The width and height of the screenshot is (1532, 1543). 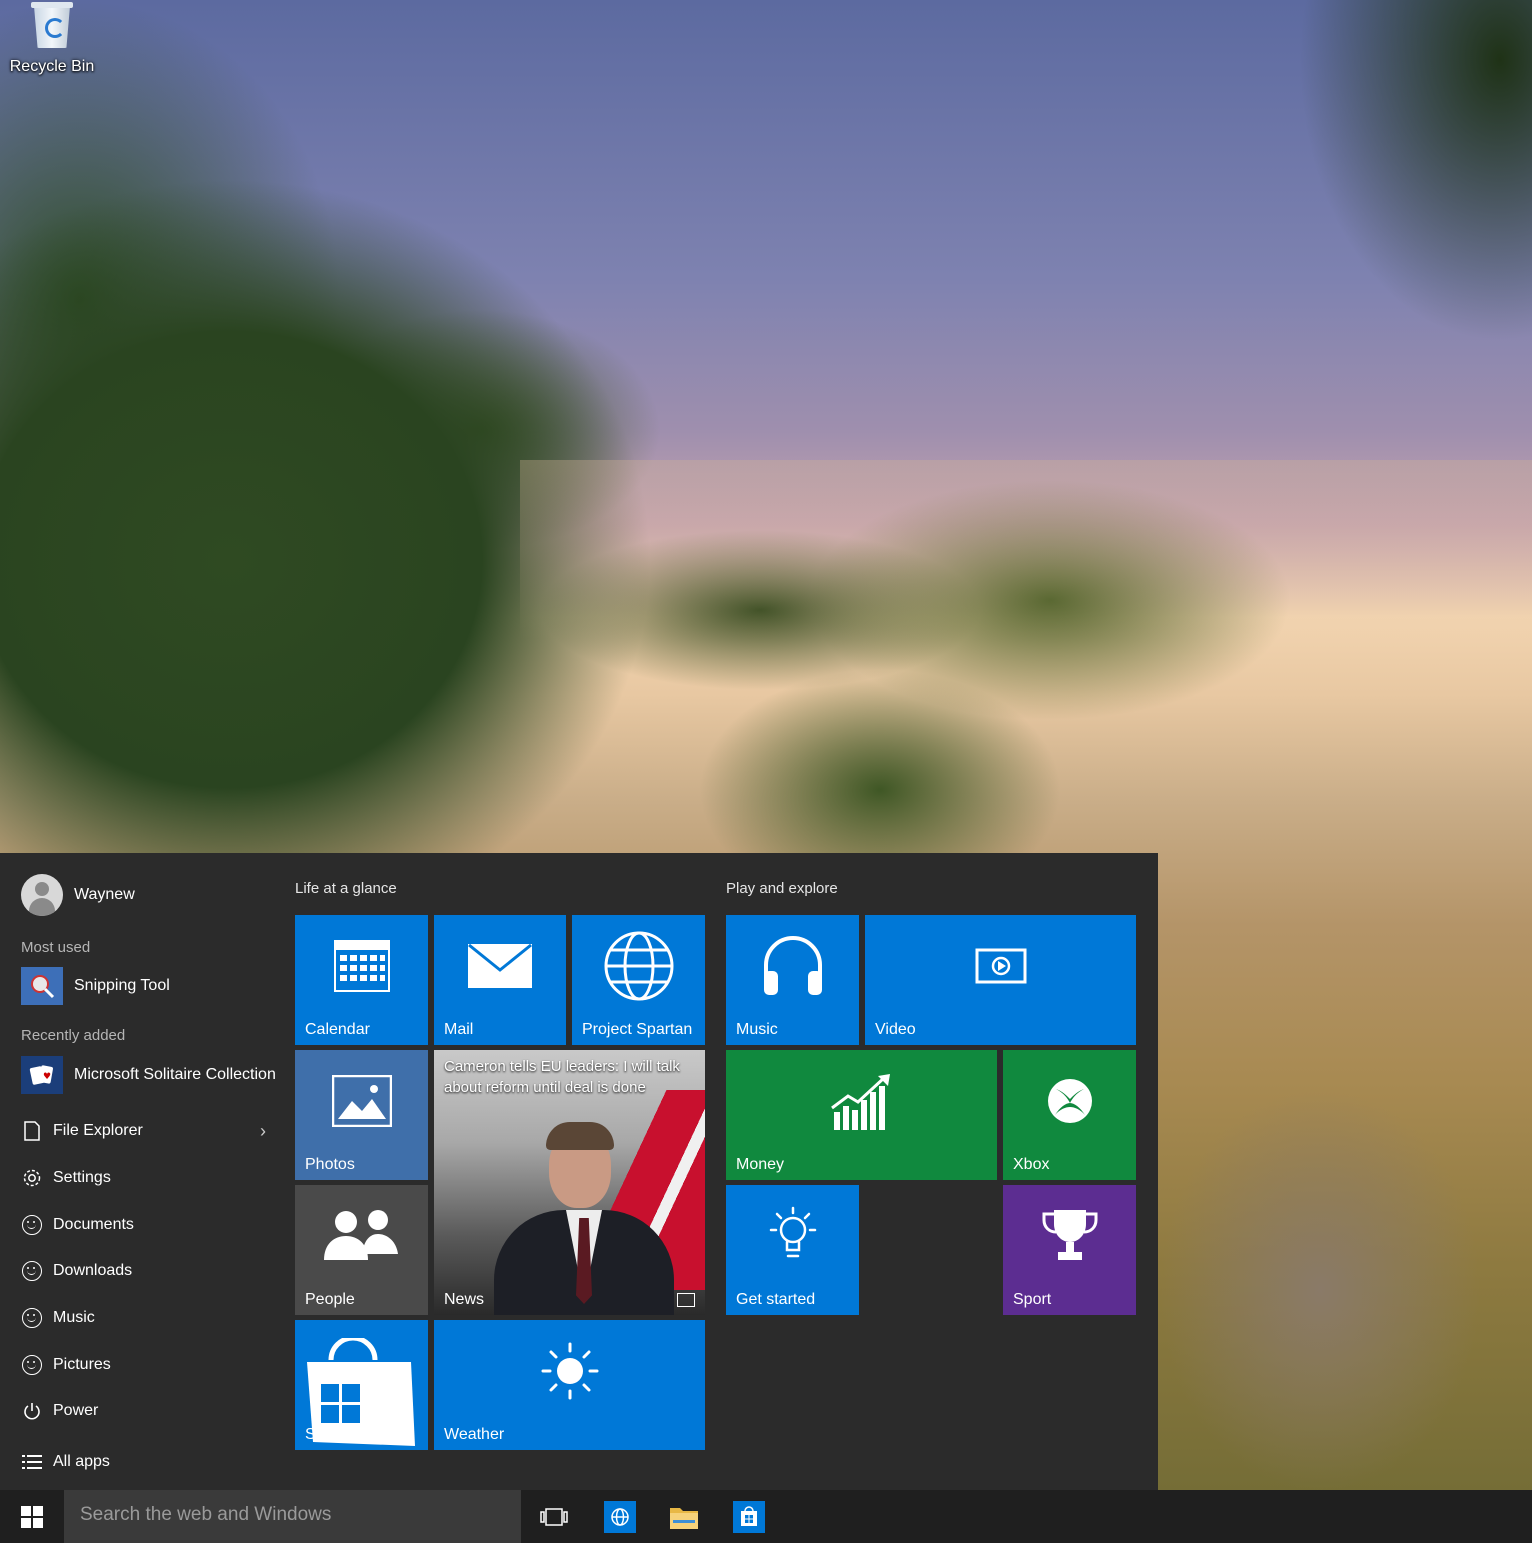 I want to click on people-icon, so click(x=361, y=1236).